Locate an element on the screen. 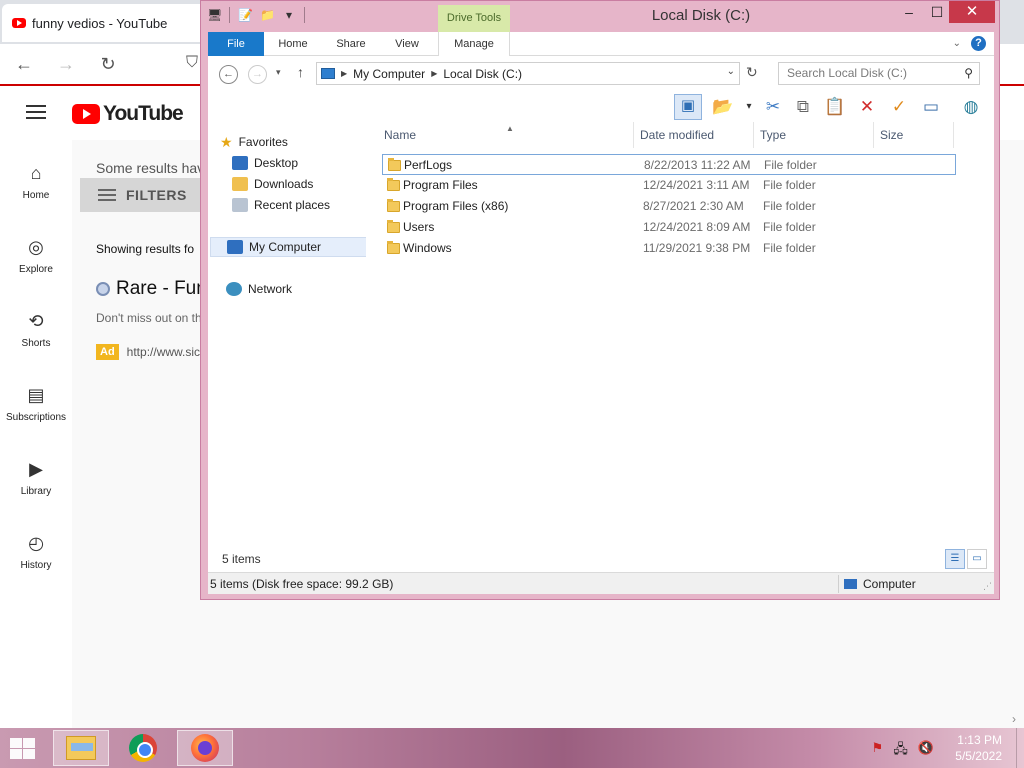 The height and width of the screenshot is (768, 1024). nav-network: Network is located at coordinates (294, 289).